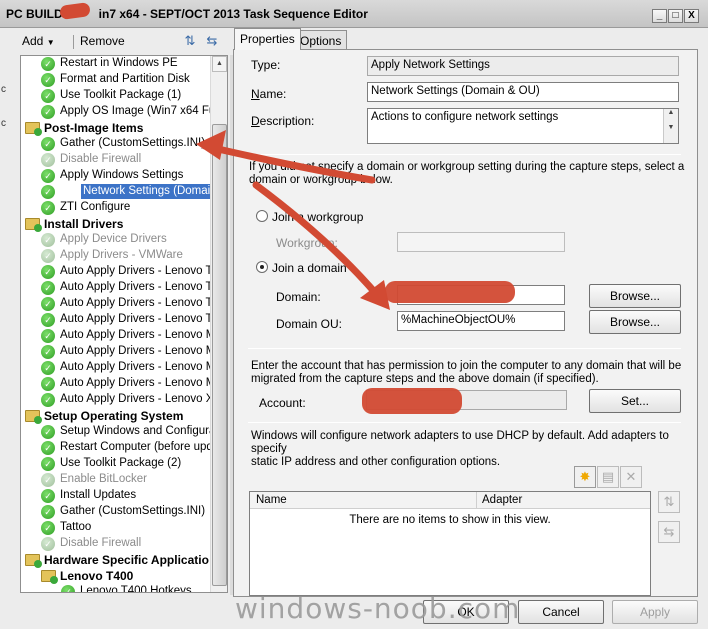 The image size is (708, 629). Describe the element at coordinates (561, 612) in the screenshot. I see `cancel-button: Cancel` at that location.